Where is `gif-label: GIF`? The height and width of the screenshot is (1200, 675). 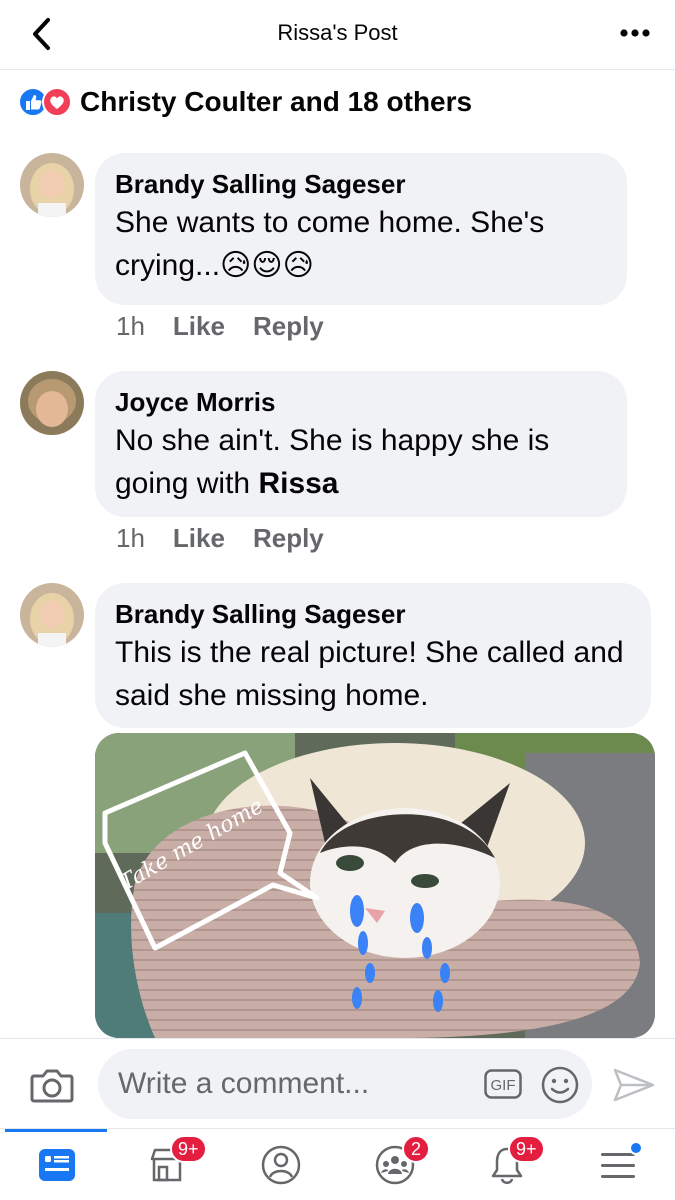
gif-label: GIF is located at coordinates (503, 1085).